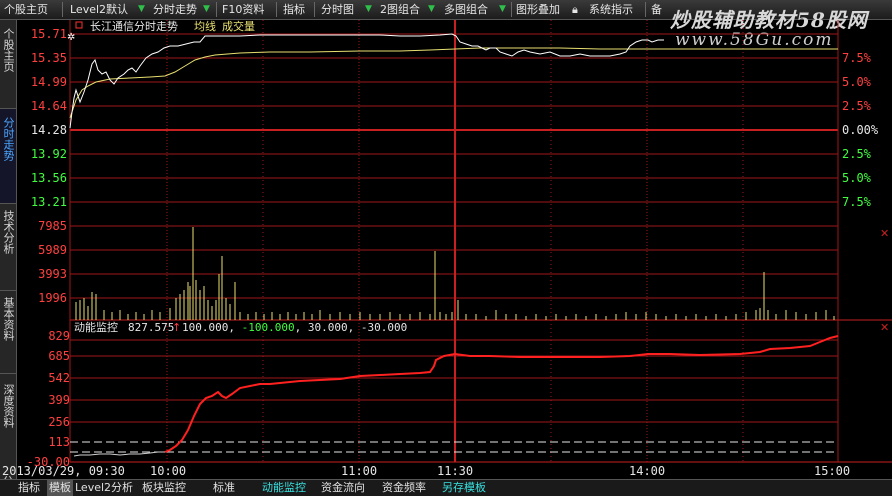  I want to click on indicator-param-value: 30.000, so click(328, 327).